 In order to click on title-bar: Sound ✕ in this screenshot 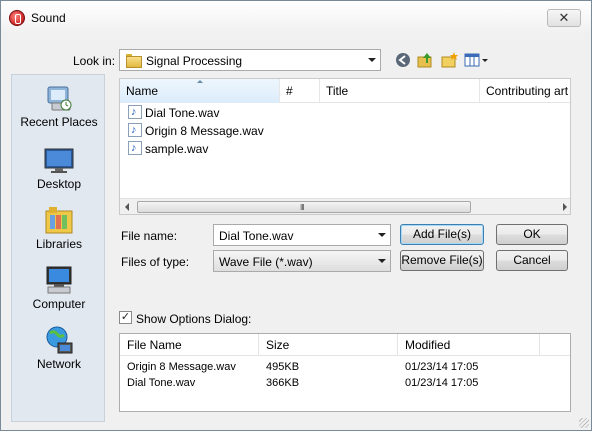, I will do `click(296, 18)`.